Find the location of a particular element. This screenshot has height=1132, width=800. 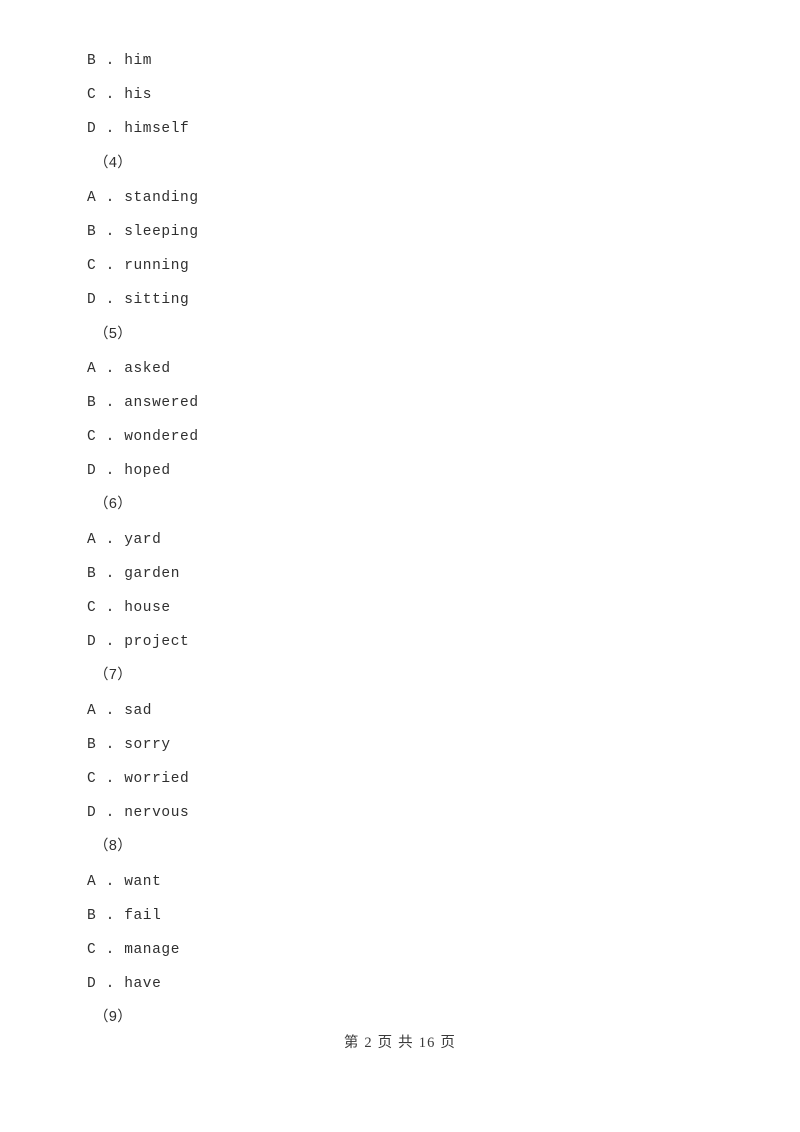

answer-option: D . himself is located at coordinates (397, 129).